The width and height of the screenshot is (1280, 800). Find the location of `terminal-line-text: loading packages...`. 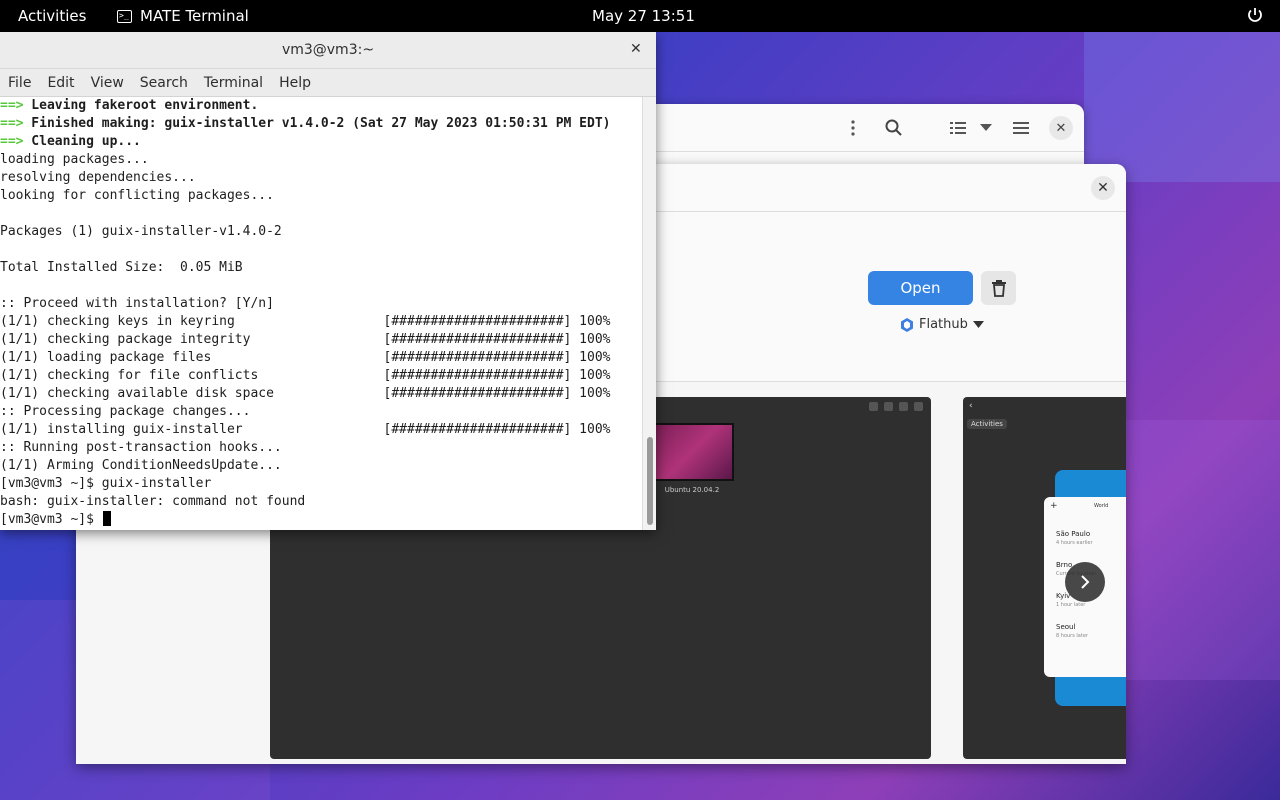

terminal-line-text: loading packages... is located at coordinates (74, 159).